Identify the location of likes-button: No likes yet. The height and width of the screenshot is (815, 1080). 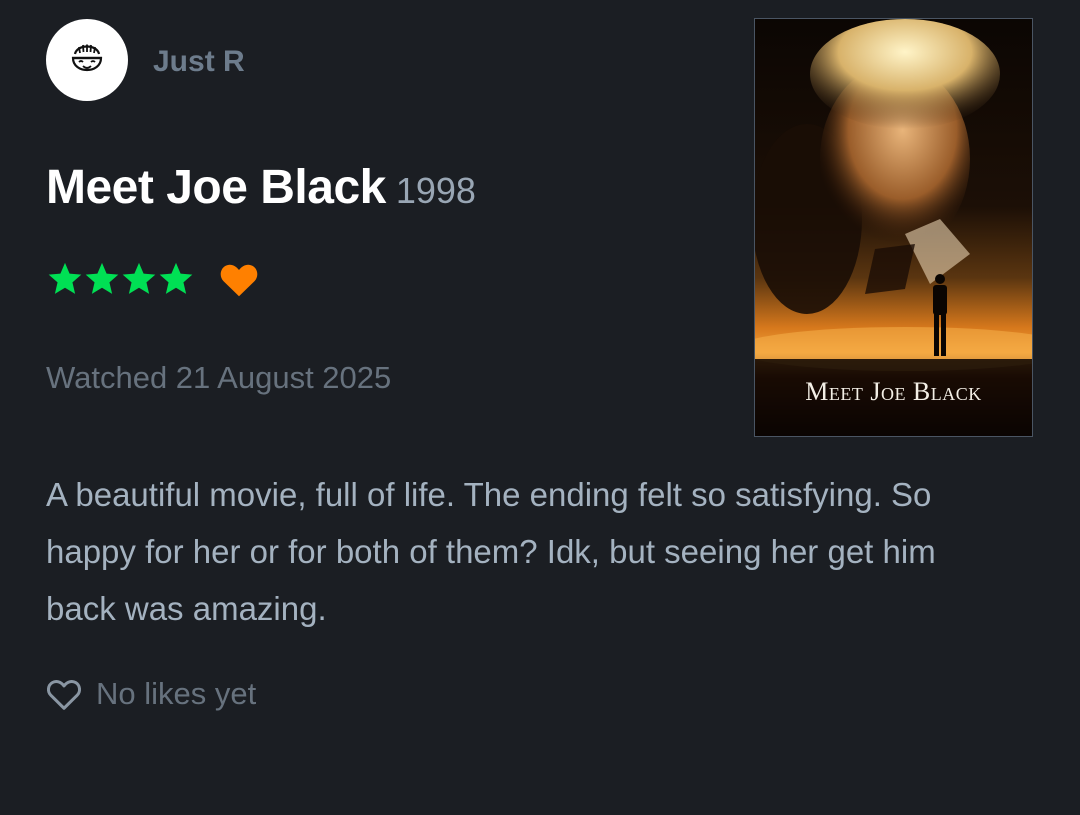
(151, 694).